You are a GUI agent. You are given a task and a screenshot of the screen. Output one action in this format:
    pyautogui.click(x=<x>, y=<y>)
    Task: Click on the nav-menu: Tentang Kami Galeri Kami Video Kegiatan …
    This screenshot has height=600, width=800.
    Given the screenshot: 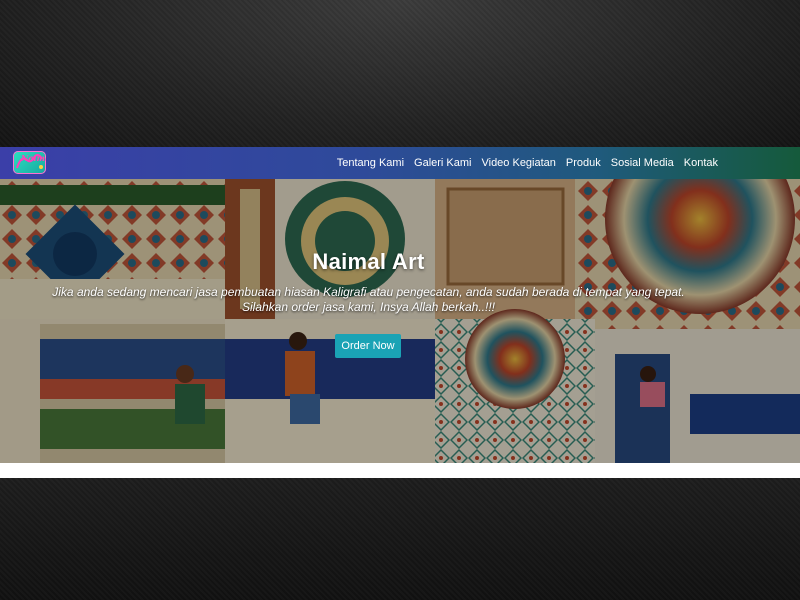 What is the action you would take?
    pyautogui.click(x=527, y=163)
    